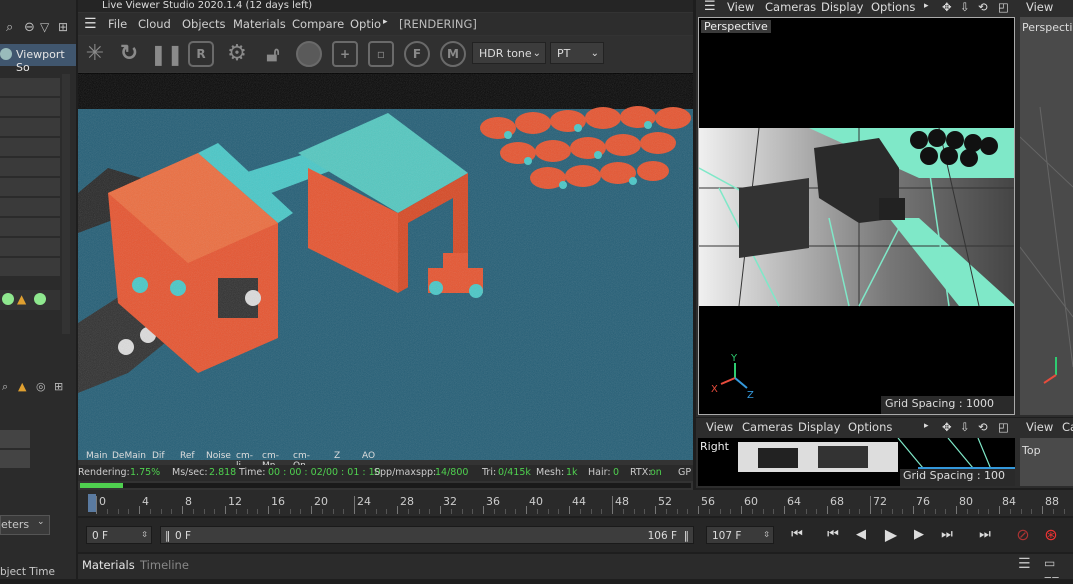  What do you see at coordinates (509, 53) in the screenshot?
I see `tone-mapping-dropdown: HDR tone ⌄` at bounding box center [509, 53].